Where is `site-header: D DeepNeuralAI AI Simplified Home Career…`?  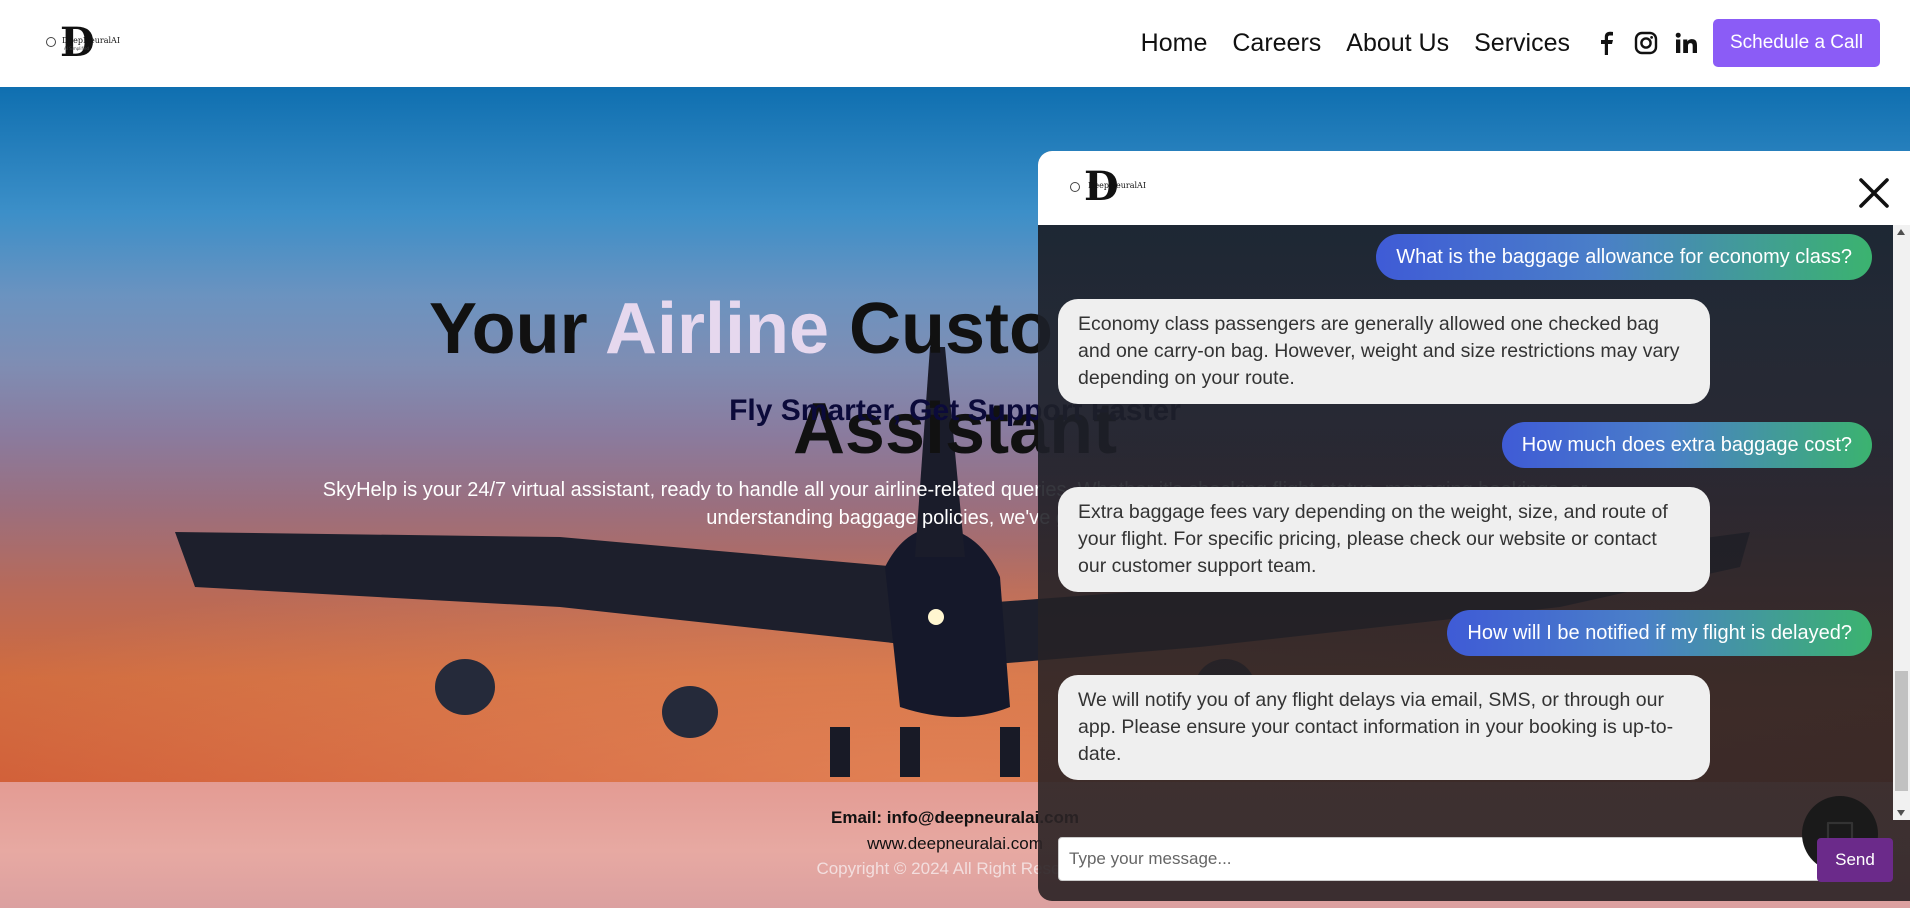 site-header: D DeepNeuralAI AI Simplified Home Career… is located at coordinates (955, 43).